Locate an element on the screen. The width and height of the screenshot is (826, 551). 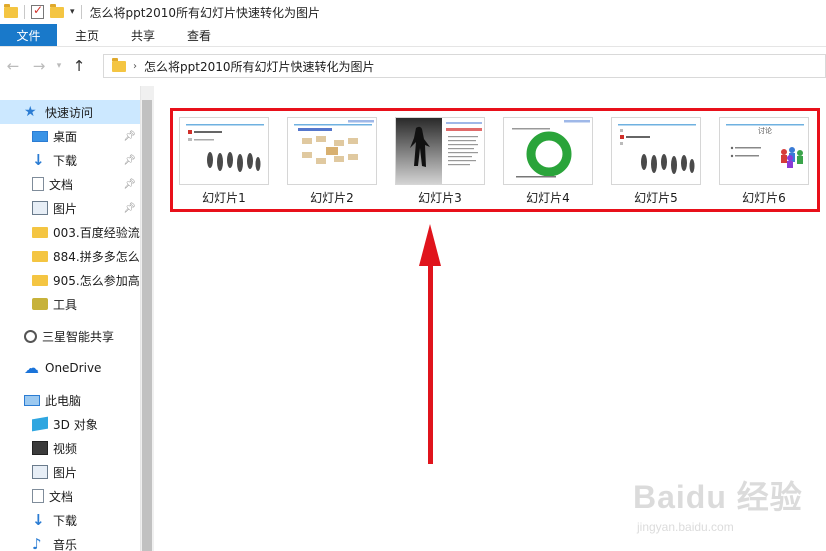
sidebar-item-documents: 文档 📌︎ is located at coordinates (70, 184).